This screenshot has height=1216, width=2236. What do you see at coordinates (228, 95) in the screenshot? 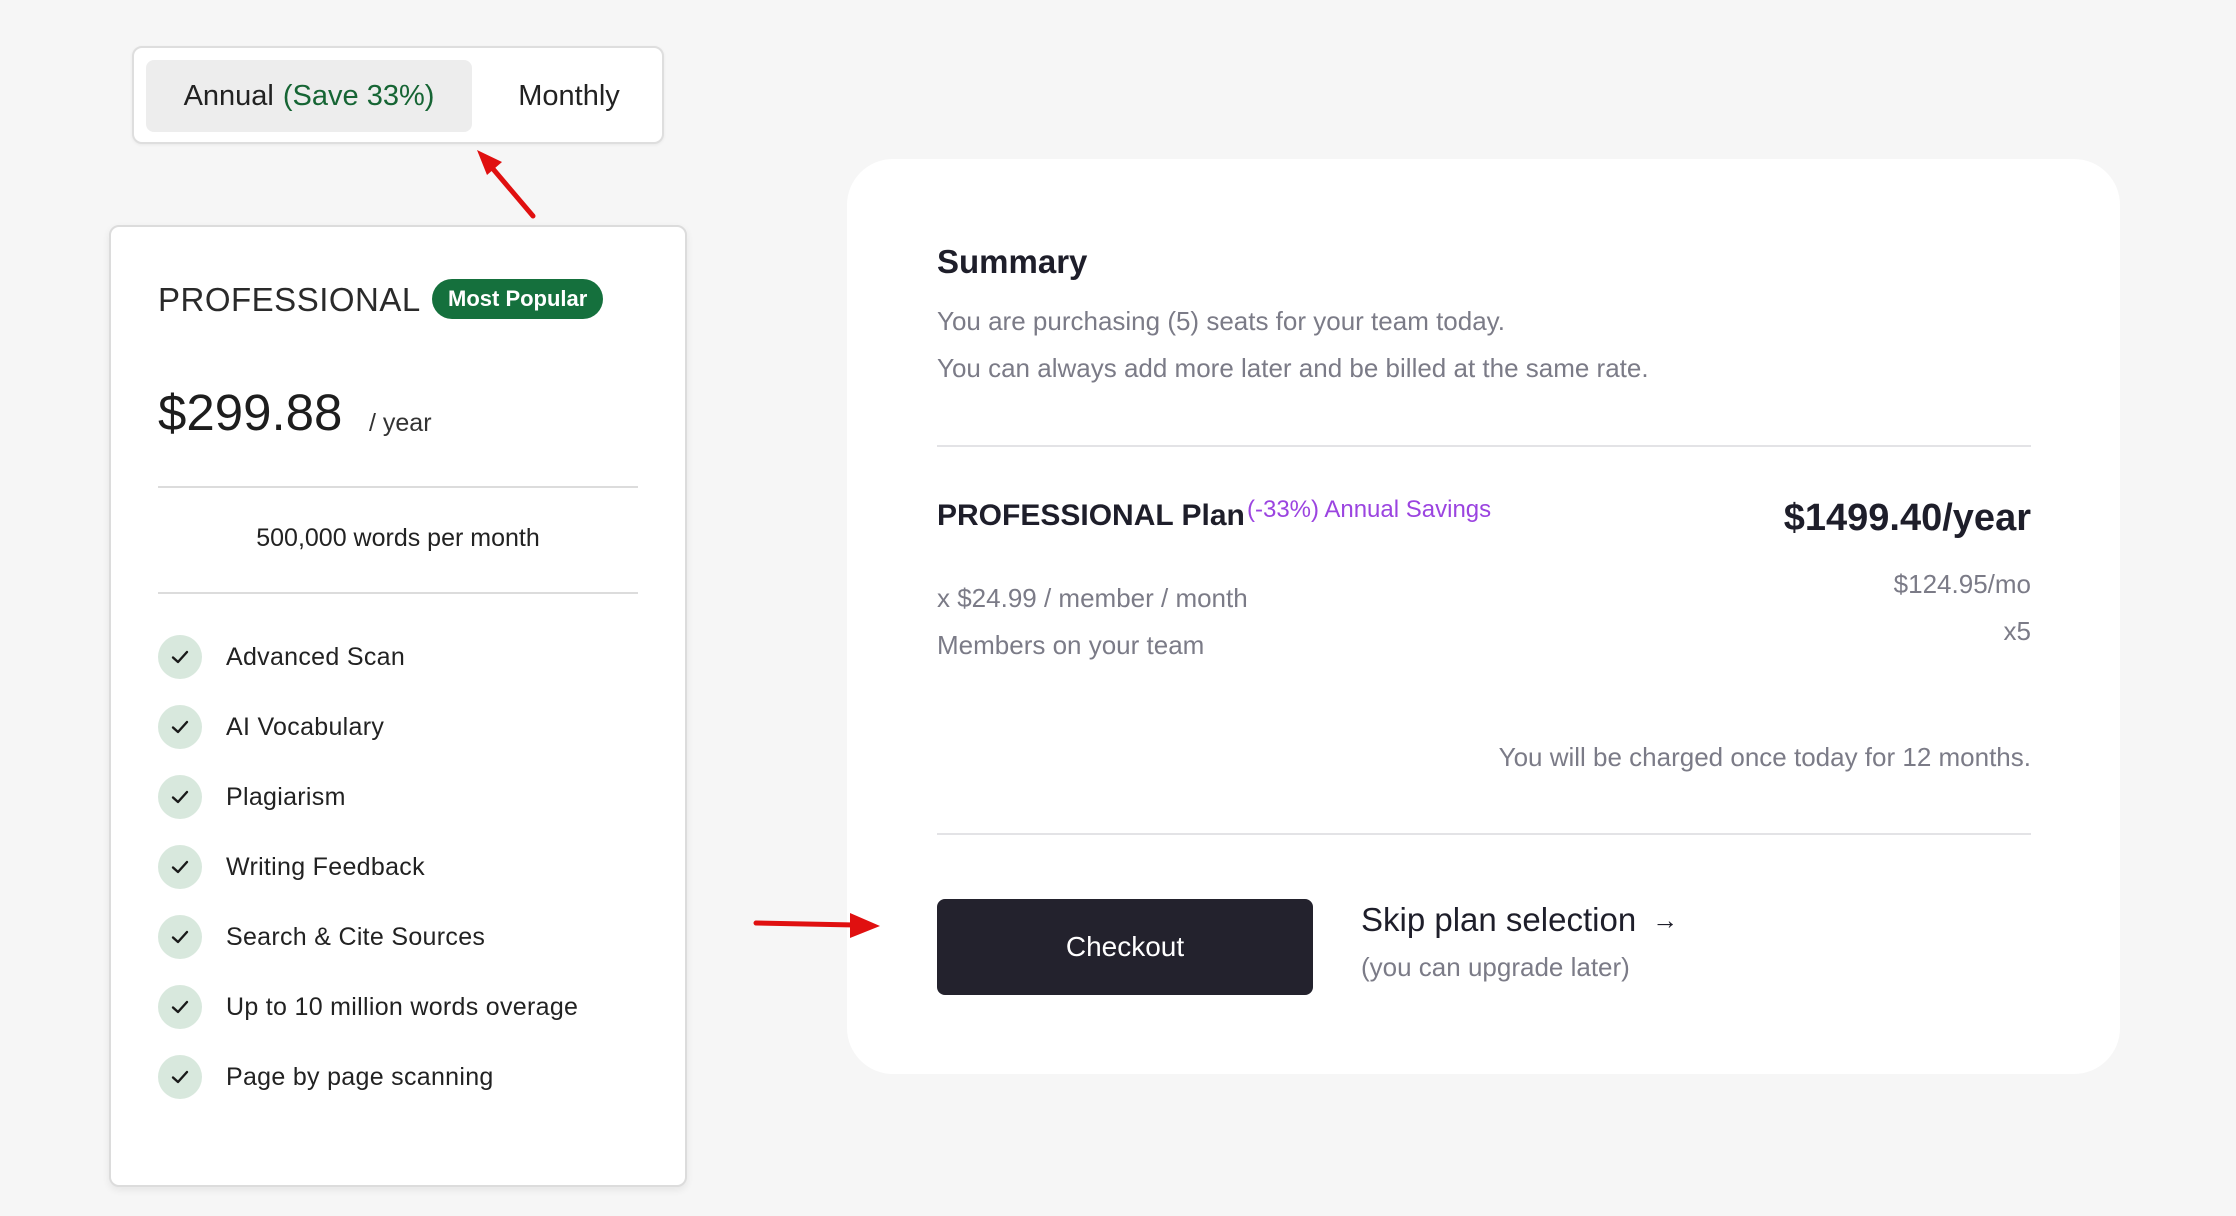
I see `annual-label: Annual` at bounding box center [228, 95].